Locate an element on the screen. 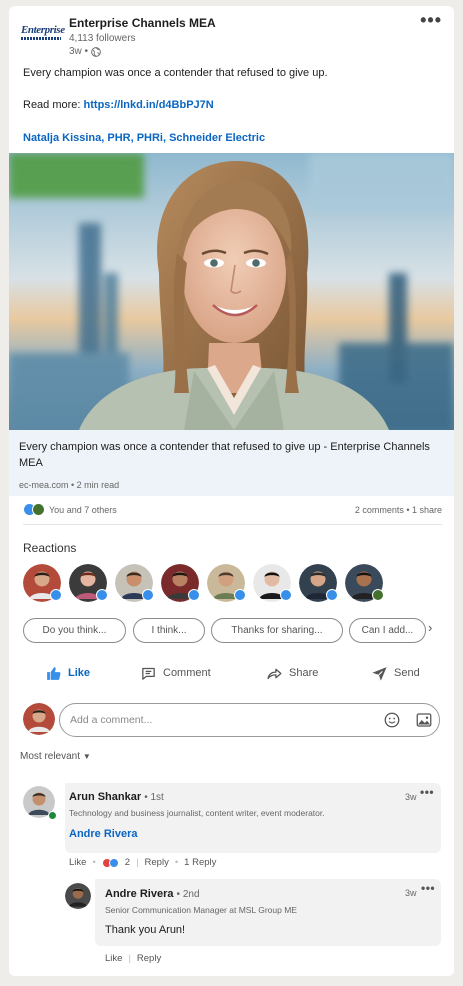  social-counts: You and 7 others 2 comments • 1 share is located at coordinates (232, 511).